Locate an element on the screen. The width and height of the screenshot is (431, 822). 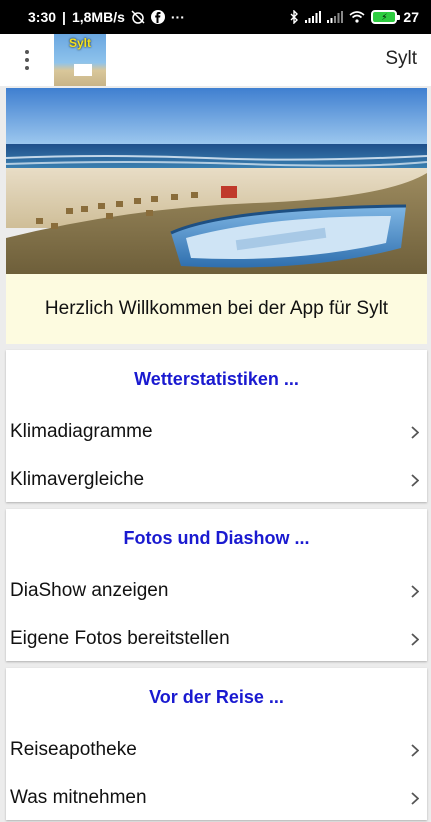
facebook-icon is located at coordinates (157, 17).